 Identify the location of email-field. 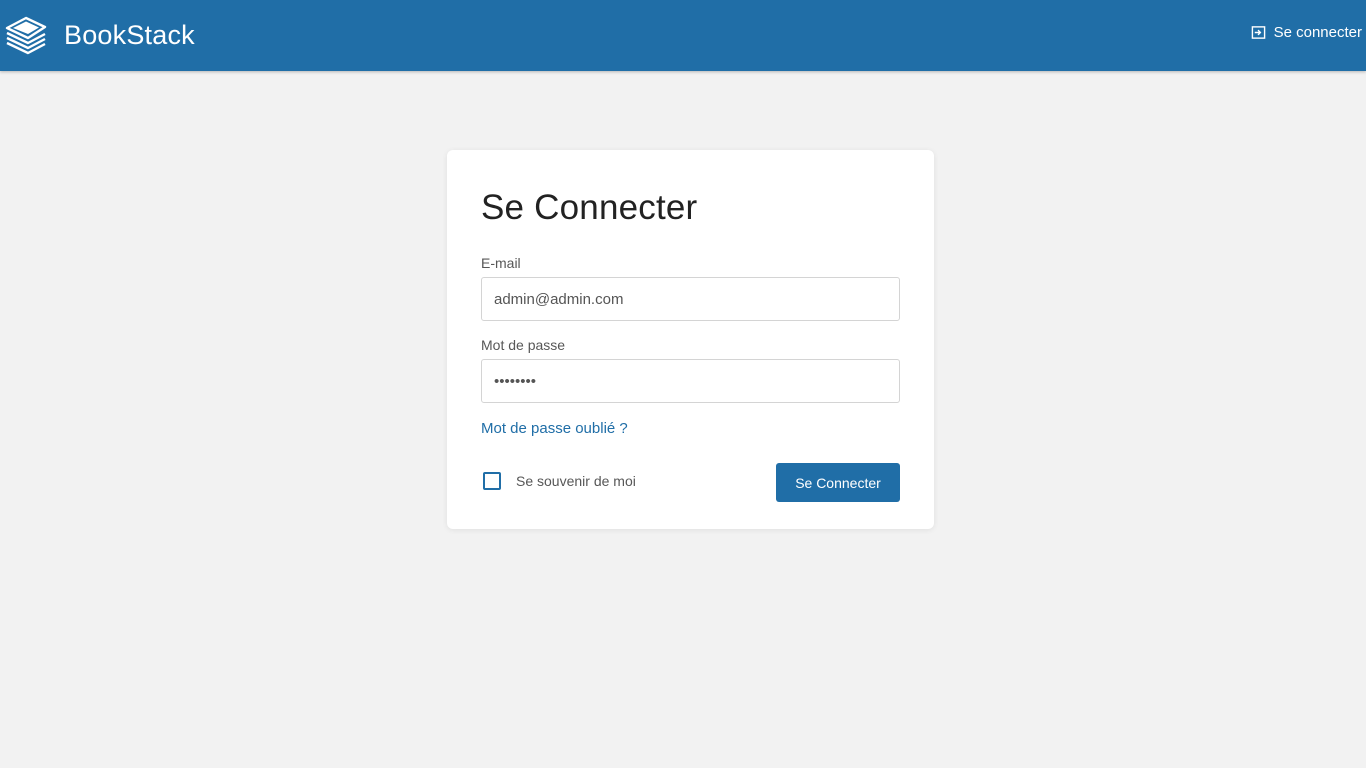
(690, 299).